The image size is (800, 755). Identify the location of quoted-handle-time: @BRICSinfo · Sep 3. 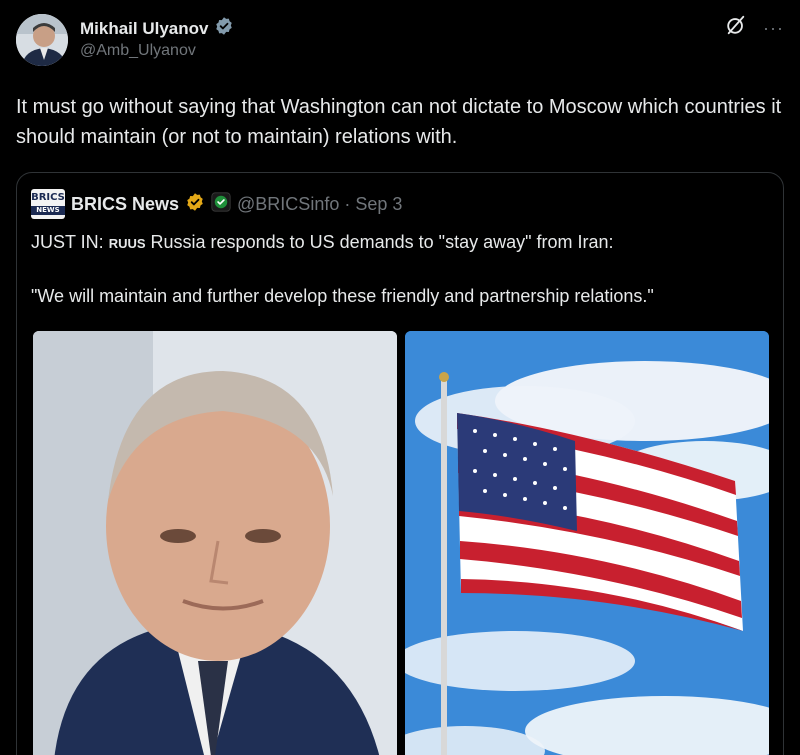
(319, 204).